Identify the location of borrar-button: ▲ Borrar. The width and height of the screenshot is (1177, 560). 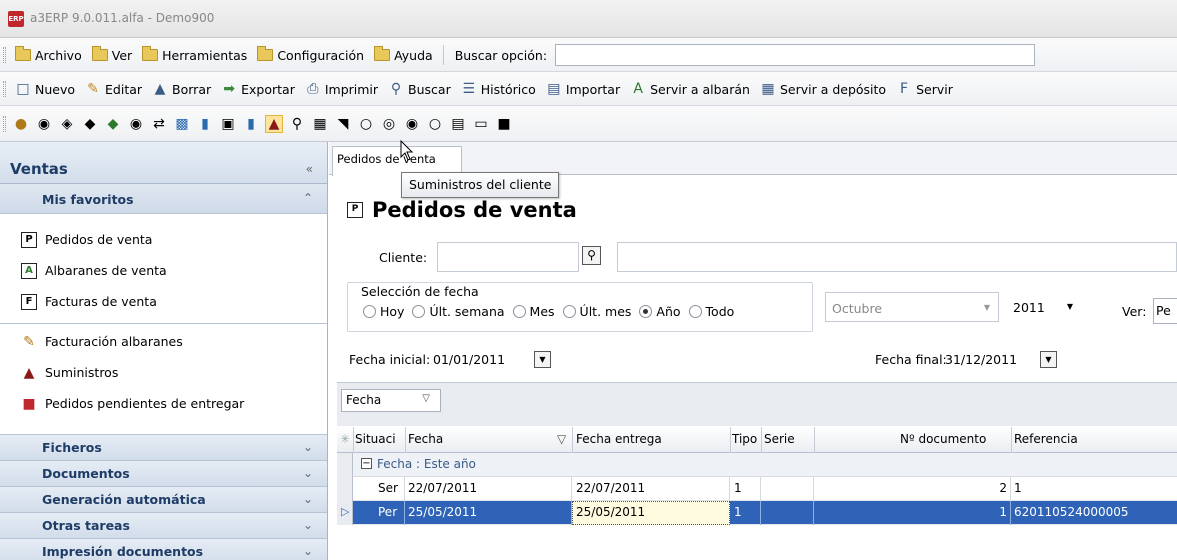
(181, 89).